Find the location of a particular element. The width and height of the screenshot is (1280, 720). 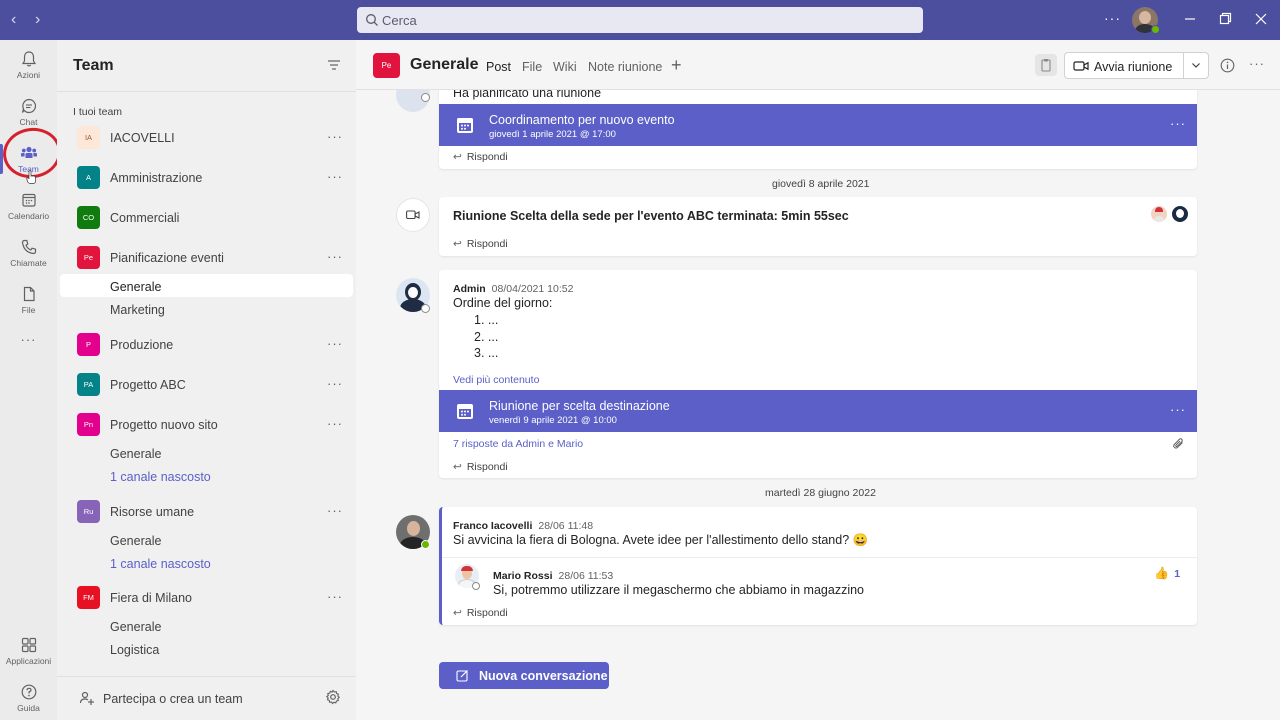

team-name: Commerciali is located at coordinates (145, 218).